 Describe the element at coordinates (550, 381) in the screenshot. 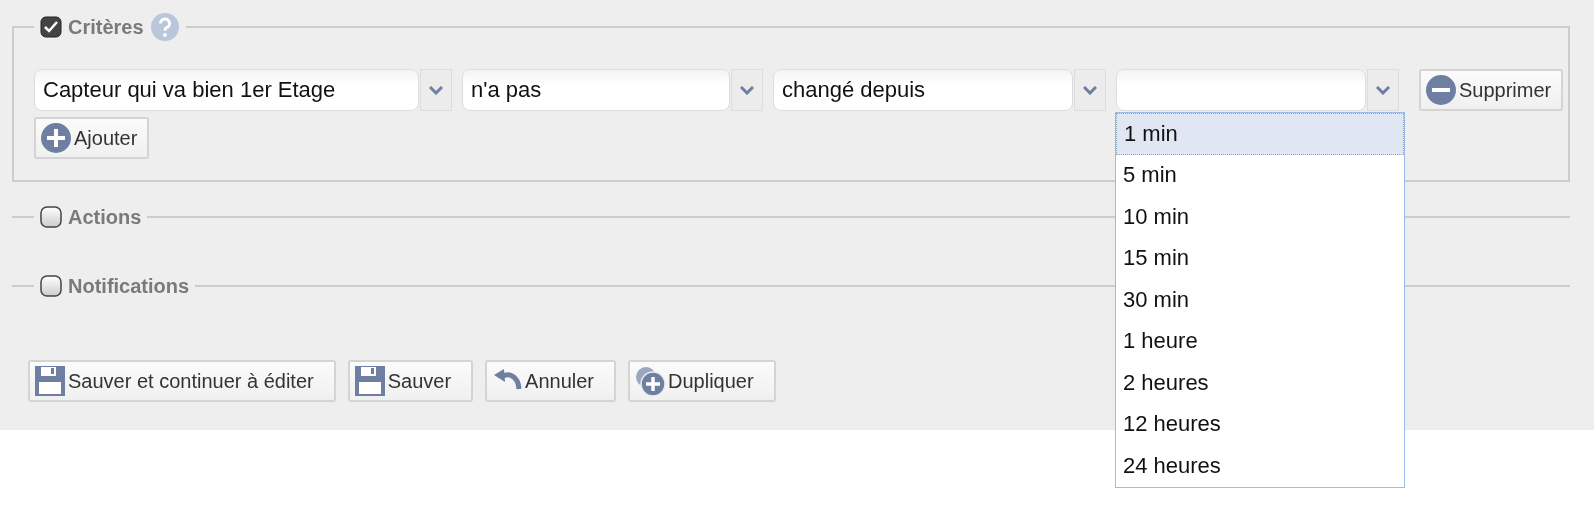

I see `undo-button: Annuler` at that location.